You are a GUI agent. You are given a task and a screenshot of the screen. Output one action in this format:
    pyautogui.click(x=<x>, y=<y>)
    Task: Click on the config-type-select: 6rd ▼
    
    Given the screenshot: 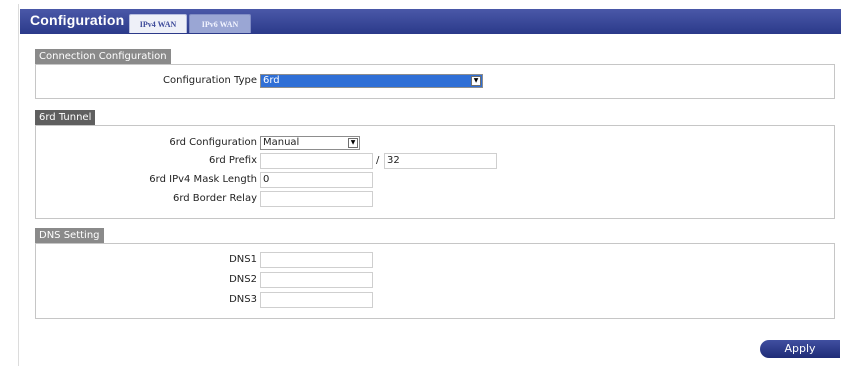 What is the action you would take?
    pyautogui.click(x=371, y=81)
    